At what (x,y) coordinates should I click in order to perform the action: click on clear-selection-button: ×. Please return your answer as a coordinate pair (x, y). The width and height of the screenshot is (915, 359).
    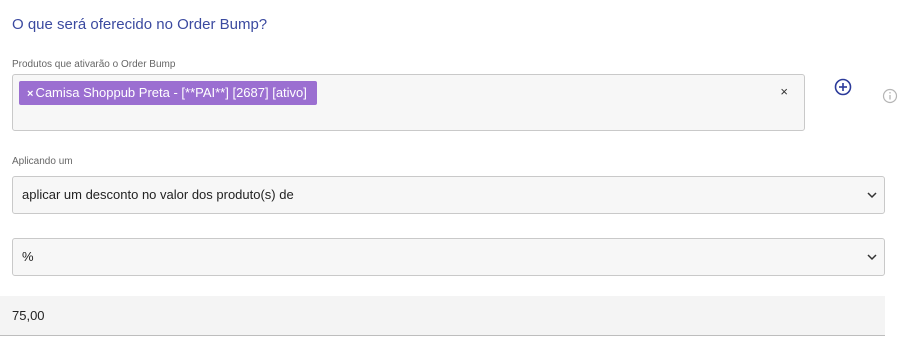
    Looking at the image, I should click on (784, 91).